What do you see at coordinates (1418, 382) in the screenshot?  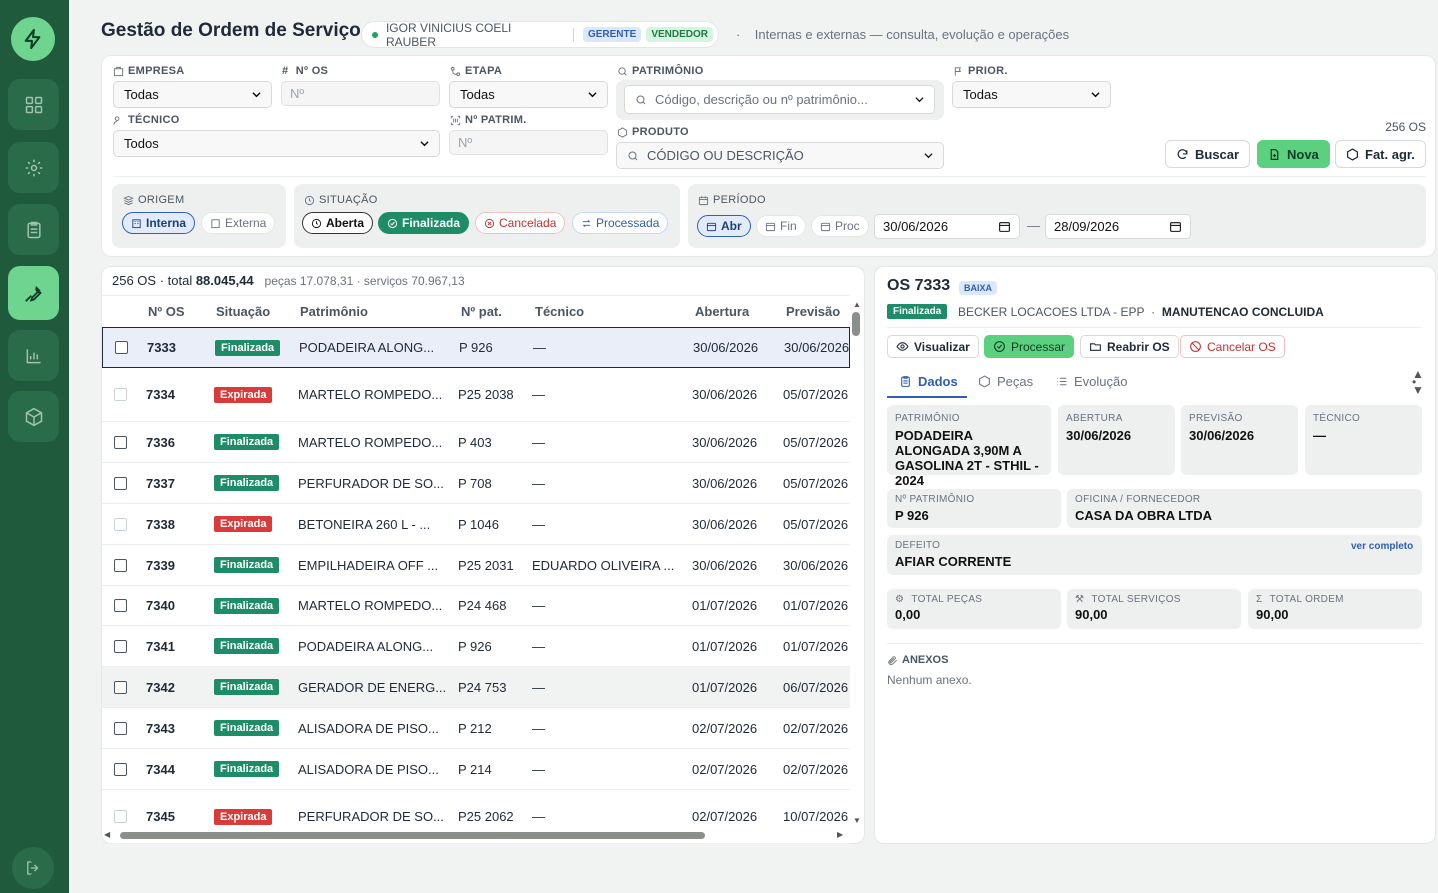 I see `more-vertical-icon: ▲ • ▼` at bounding box center [1418, 382].